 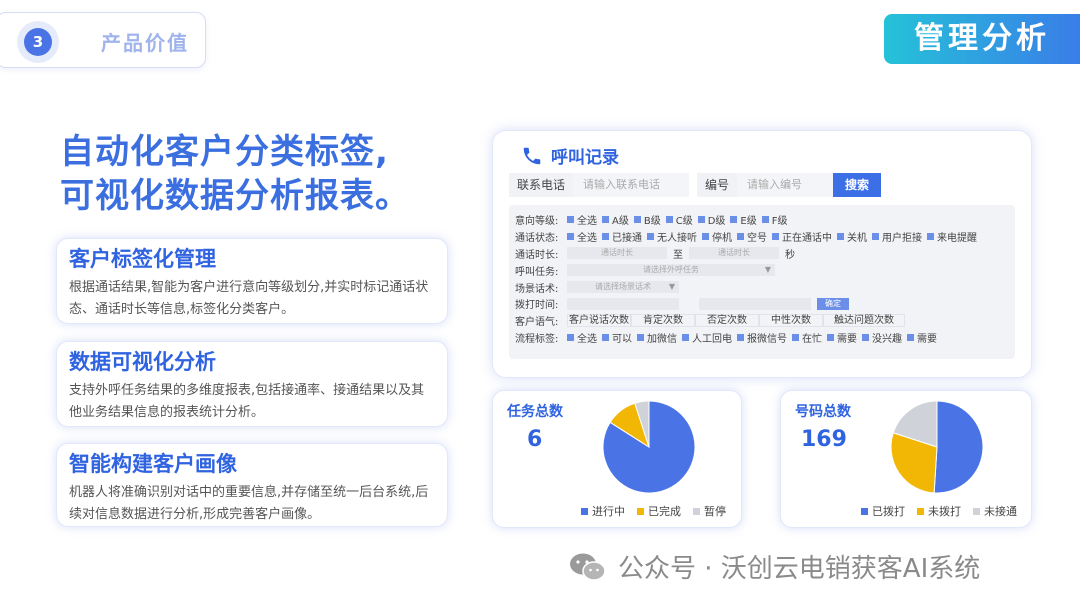 I want to click on phone-input: 请输入联系电话, so click(x=631, y=185).